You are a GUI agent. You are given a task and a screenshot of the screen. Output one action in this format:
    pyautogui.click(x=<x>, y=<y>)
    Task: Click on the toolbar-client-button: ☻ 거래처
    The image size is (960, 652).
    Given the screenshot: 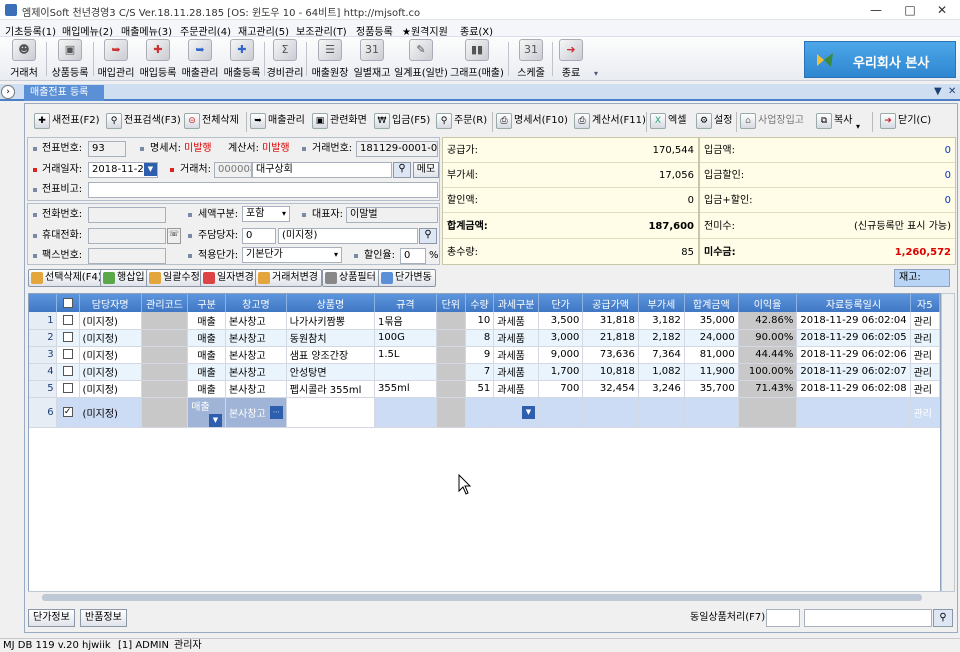 What is the action you would take?
    pyautogui.click(x=24, y=59)
    